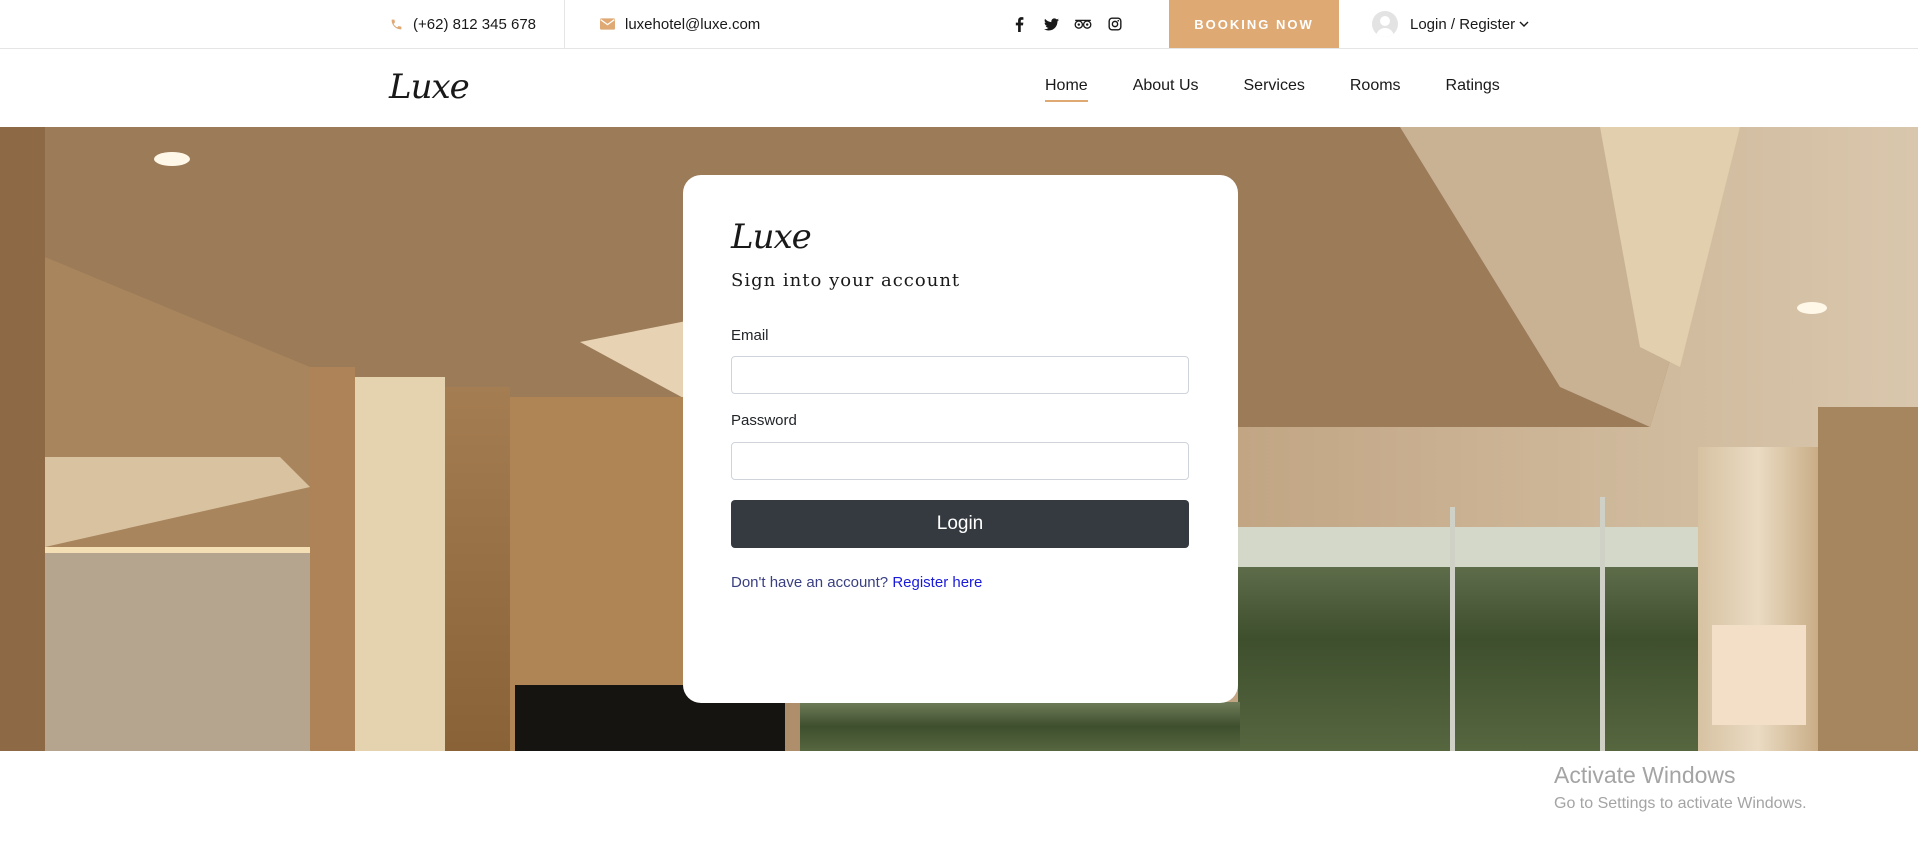  Describe the element at coordinates (1524, 24) in the screenshot. I see `chevron-down-icon` at that location.